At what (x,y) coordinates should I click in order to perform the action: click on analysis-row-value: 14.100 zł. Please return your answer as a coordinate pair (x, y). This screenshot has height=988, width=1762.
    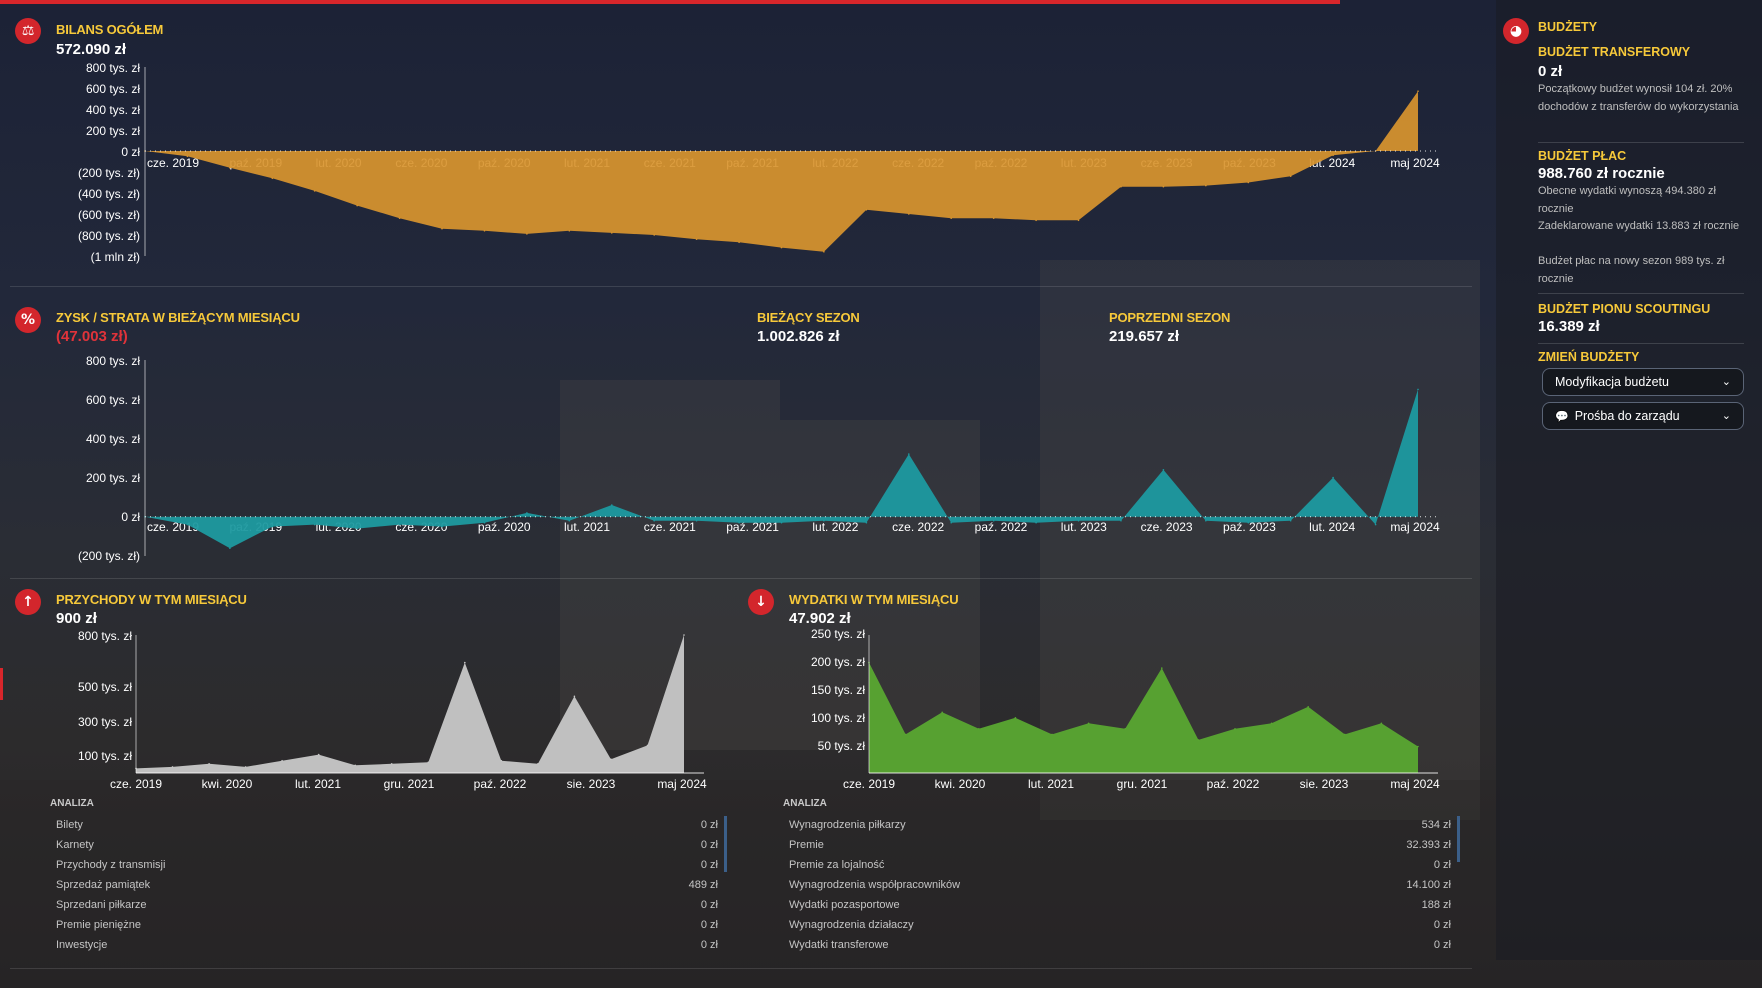
    Looking at the image, I should click on (1428, 885).